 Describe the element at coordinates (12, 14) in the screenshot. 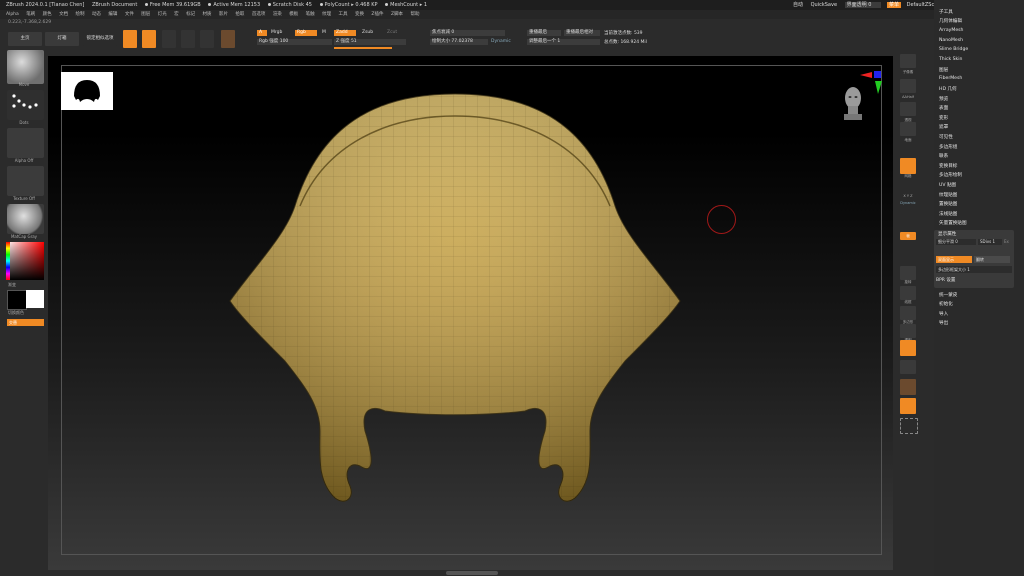

I see `menu-alpha: Alpha` at that location.